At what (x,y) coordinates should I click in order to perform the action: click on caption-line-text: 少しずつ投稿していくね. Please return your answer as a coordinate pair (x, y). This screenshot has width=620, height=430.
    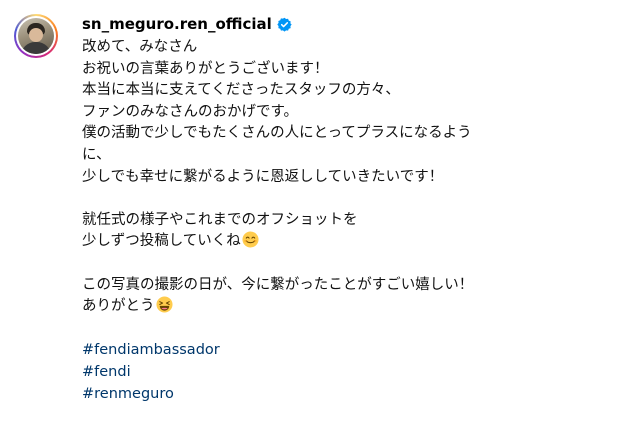
    Looking at the image, I should click on (161, 241).